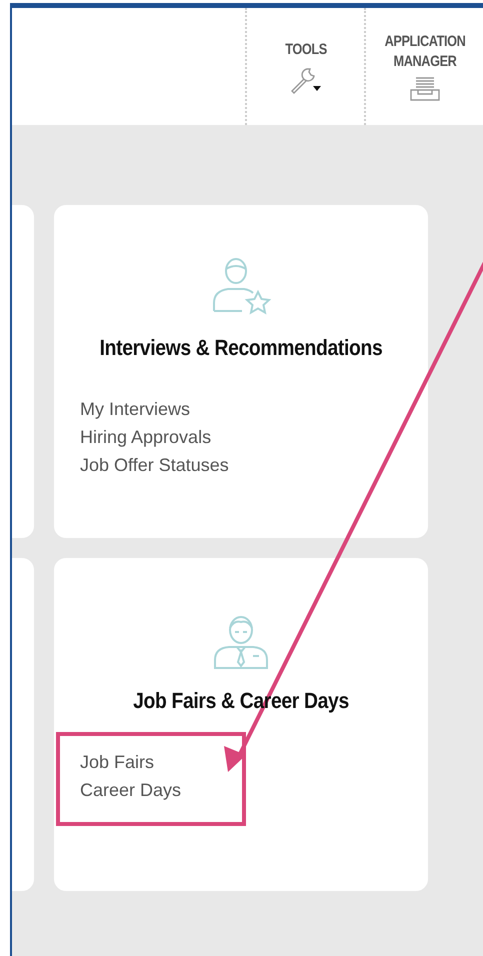 The height and width of the screenshot is (956, 483). Describe the element at coordinates (241, 348) in the screenshot. I see `card-title: Interviews & Recommendations` at that location.